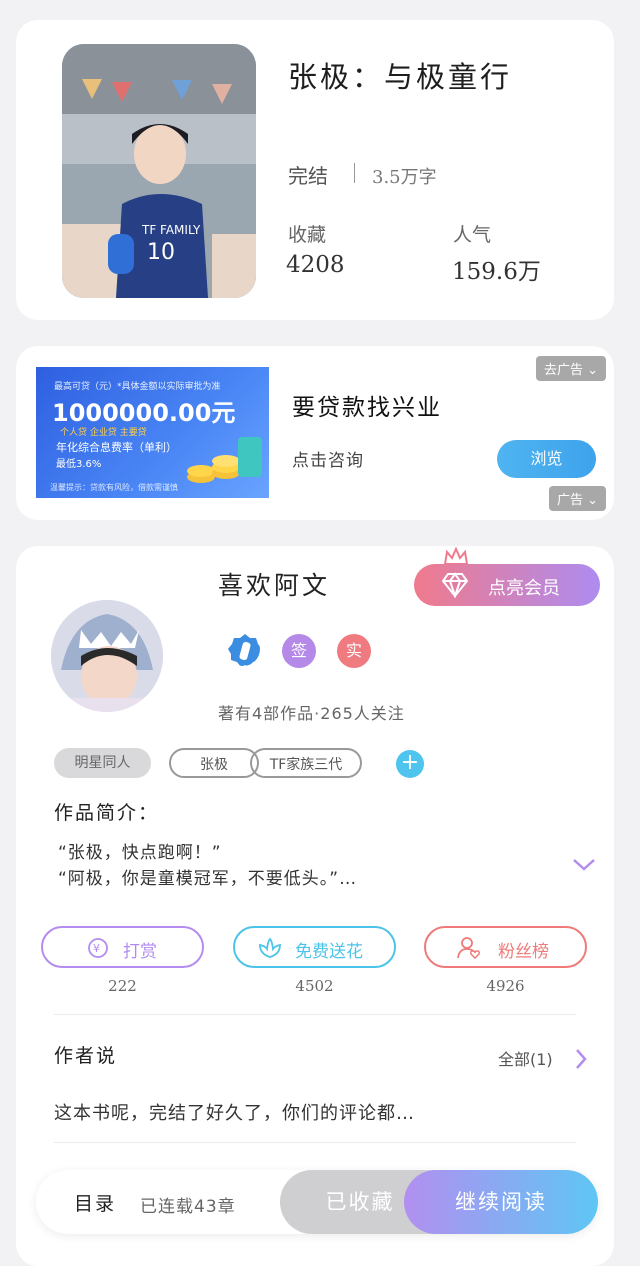 Image resolution: width=640 pixels, height=1266 pixels. I want to click on intro-label: 作品简介：, so click(107, 813).